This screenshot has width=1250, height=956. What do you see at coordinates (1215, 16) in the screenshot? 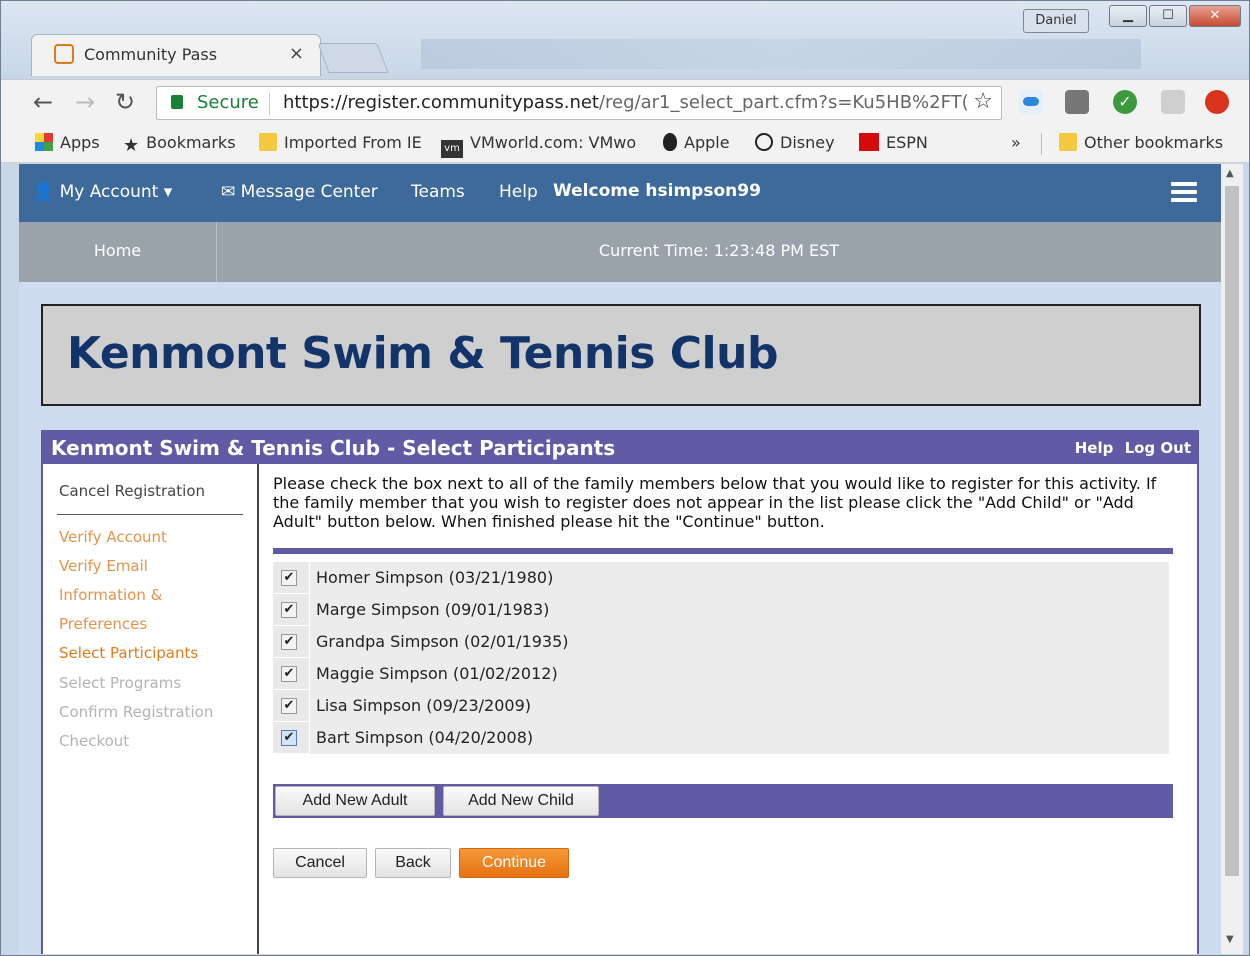
I see `close-window-button: ✕` at bounding box center [1215, 16].